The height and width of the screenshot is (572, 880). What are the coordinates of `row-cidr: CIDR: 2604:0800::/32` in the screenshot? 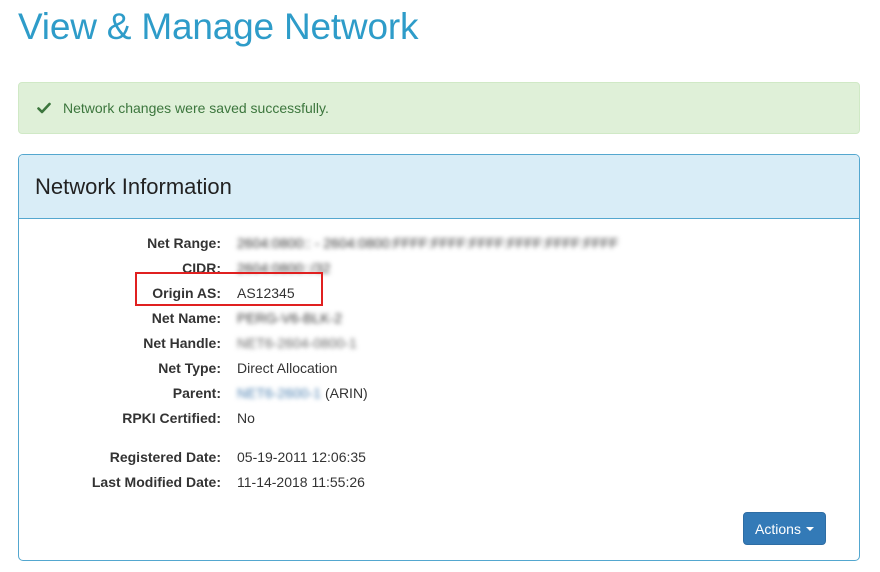 It's located at (439, 268).